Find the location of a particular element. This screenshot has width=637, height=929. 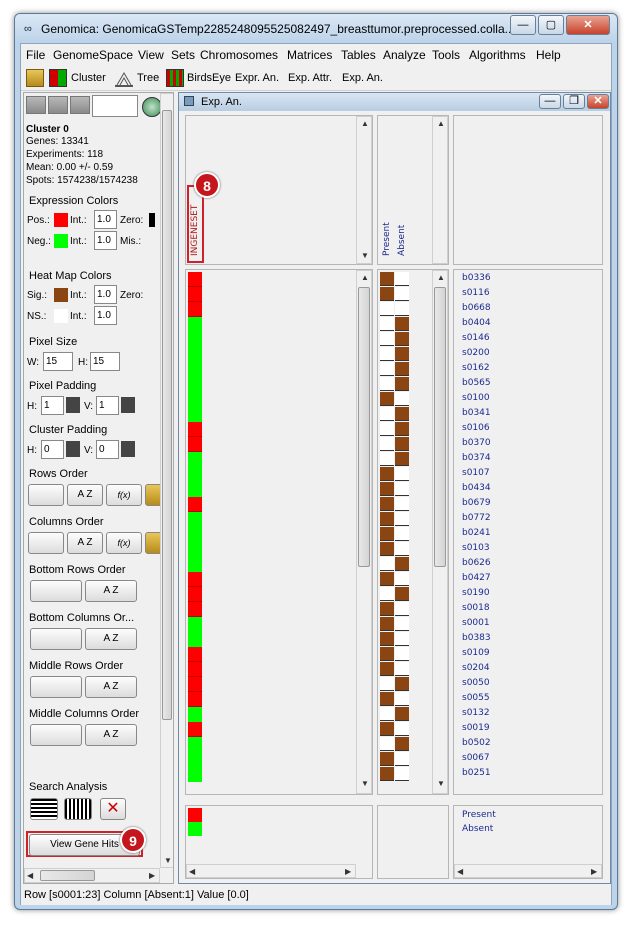

pixel-padding-v-color is located at coordinates (128, 405).